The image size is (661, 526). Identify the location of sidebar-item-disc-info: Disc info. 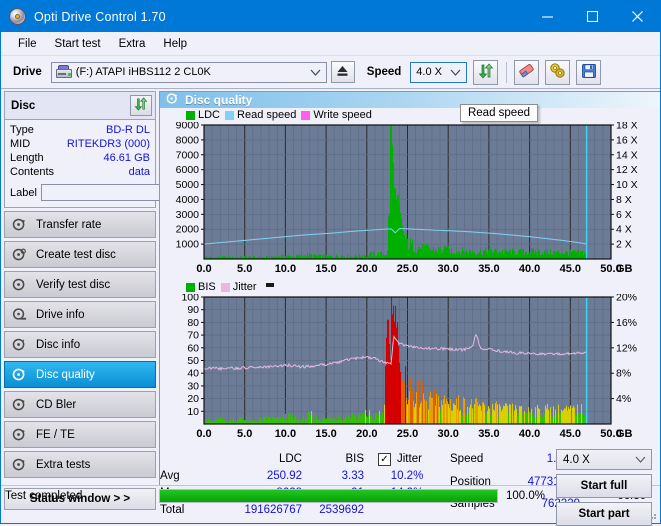
(80, 344).